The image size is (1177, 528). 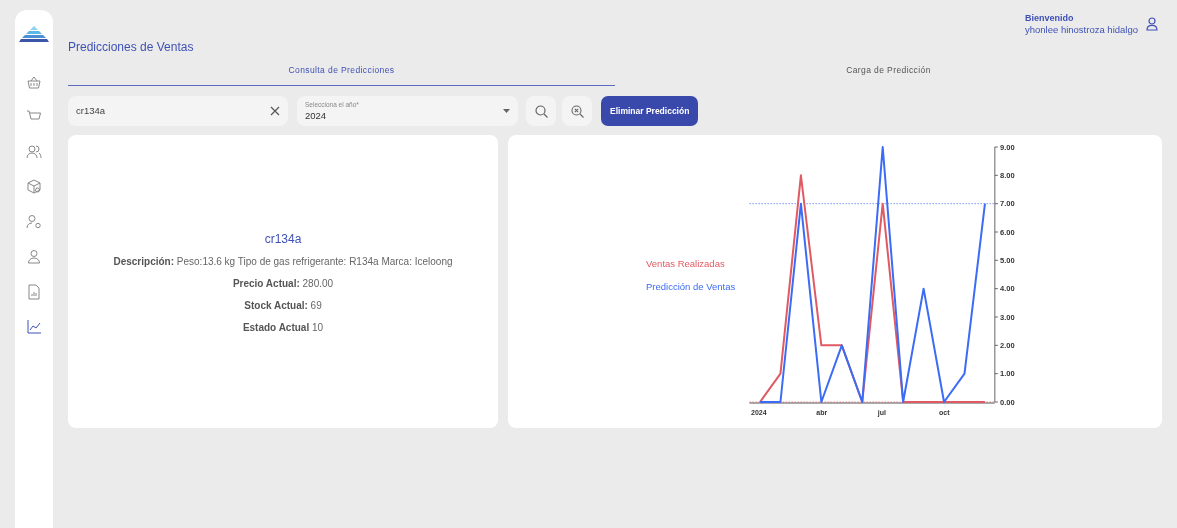 What do you see at coordinates (34, 187) in the screenshot?
I see `package-icon` at bounding box center [34, 187].